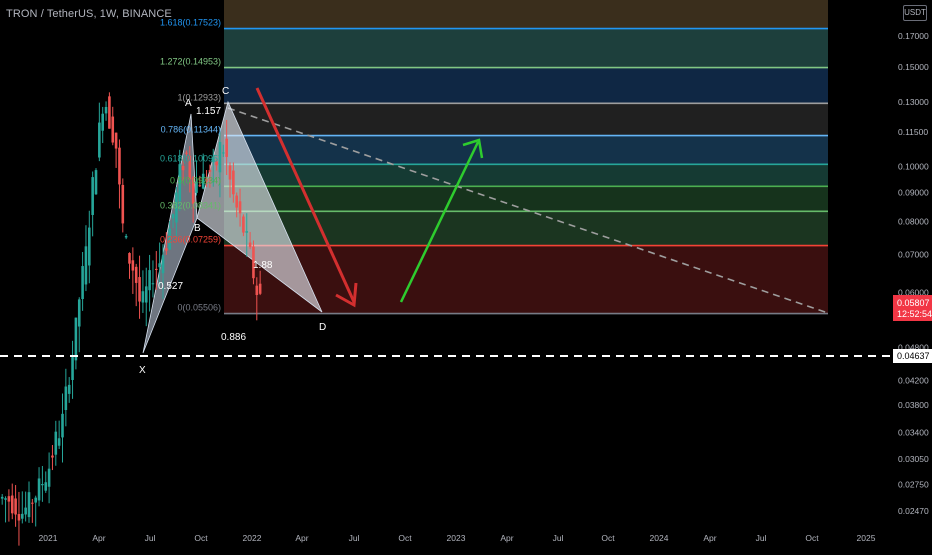  I want to click on point-d-label: D, so click(322, 327).